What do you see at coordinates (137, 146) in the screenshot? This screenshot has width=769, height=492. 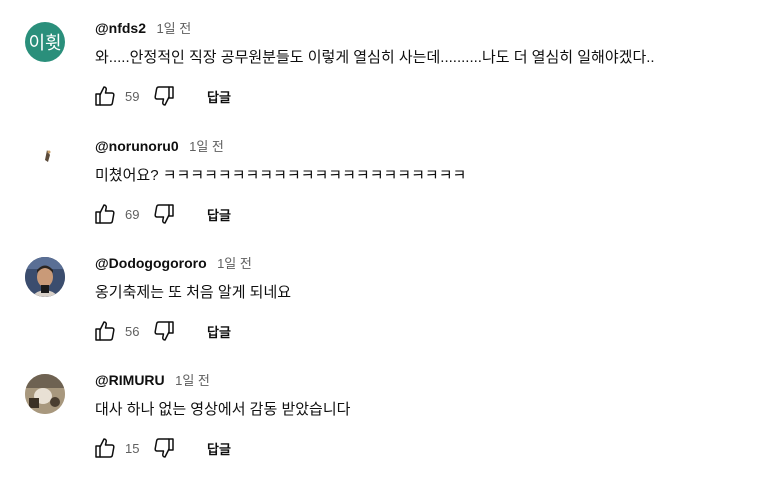 I see `comment-author: @norunoru0` at bounding box center [137, 146].